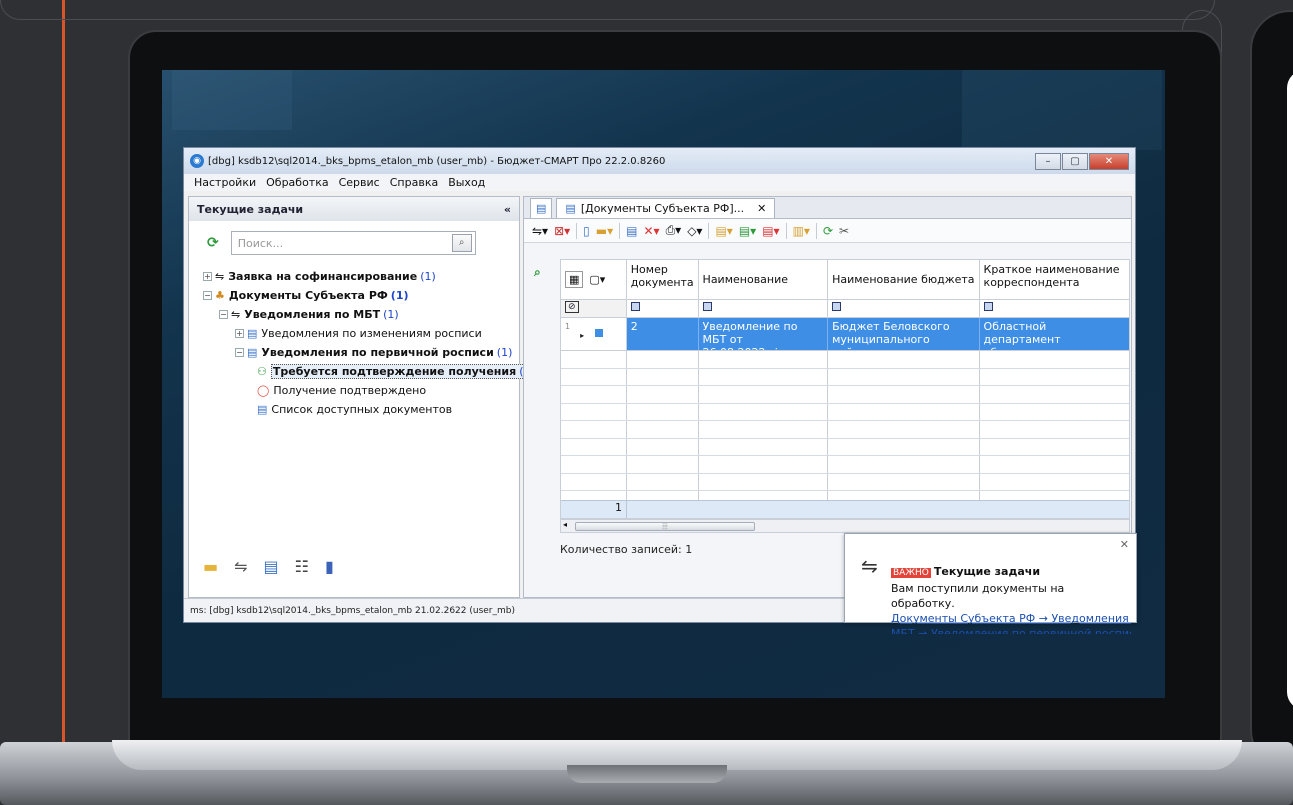 This screenshot has height=805, width=1293. What do you see at coordinates (507, 209) in the screenshot?
I see `collapse-pane-button: «` at bounding box center [507, 209].